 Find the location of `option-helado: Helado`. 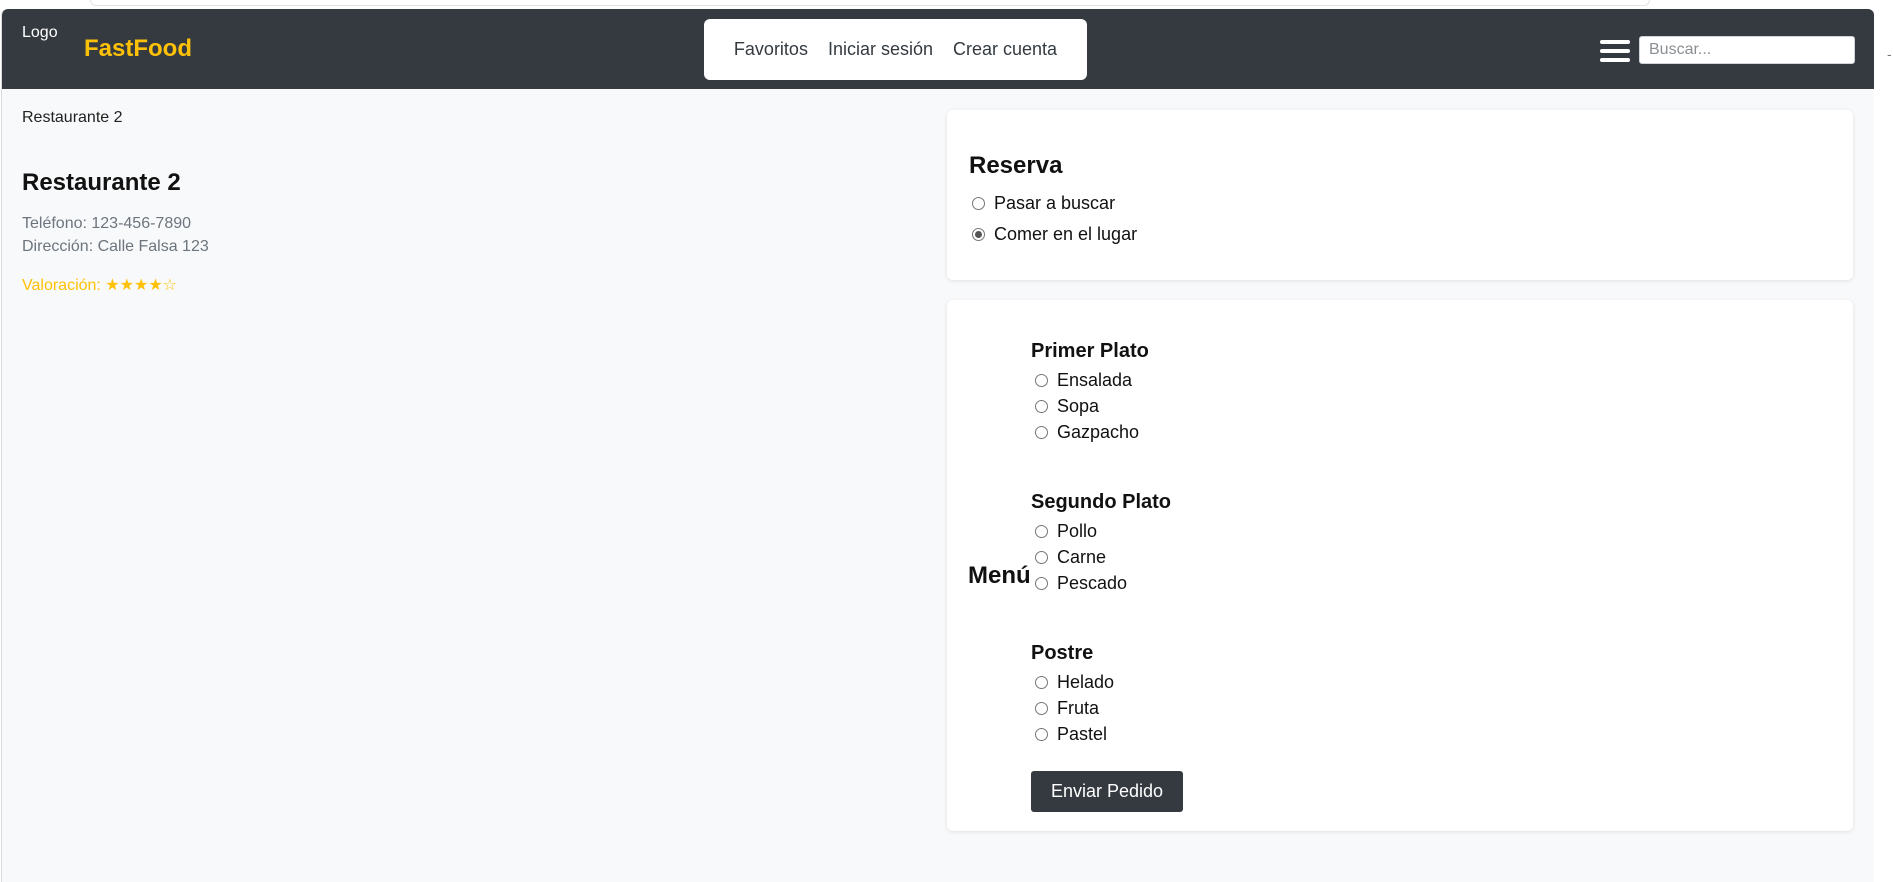

option-helado: Helado is located at coordinates (1074, 682).